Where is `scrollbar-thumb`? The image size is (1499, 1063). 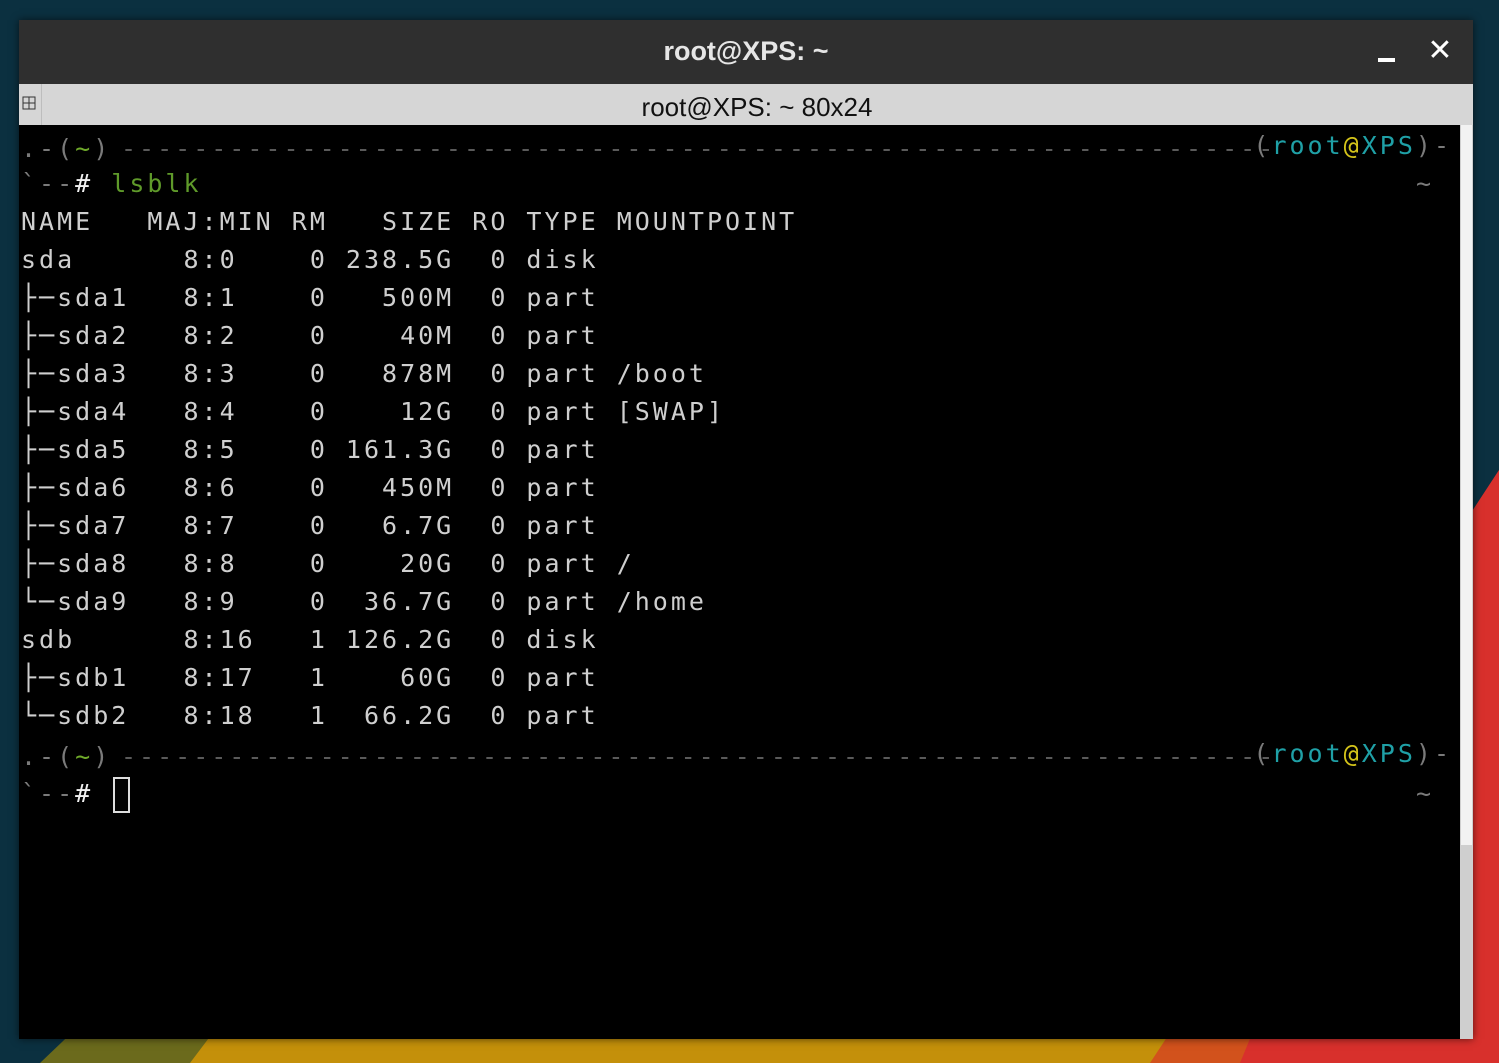
scrollbar-thumb is located at coordinates (1466, 485).